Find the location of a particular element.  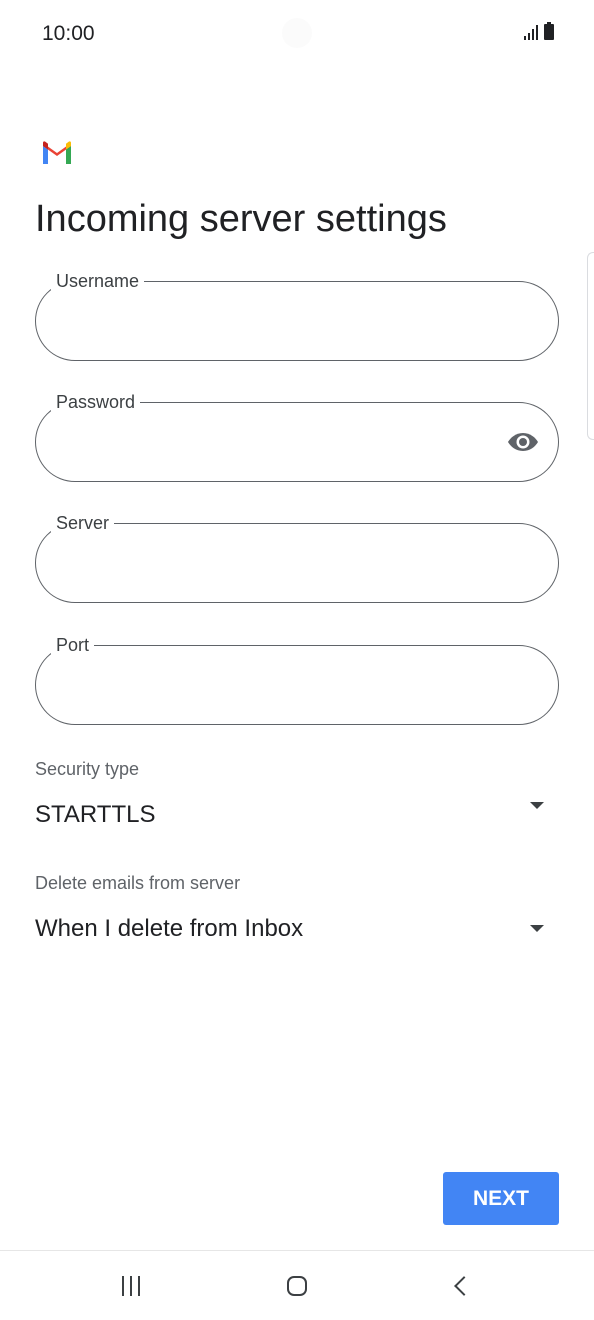

server-label: Server is located at coordinates (83, 523).